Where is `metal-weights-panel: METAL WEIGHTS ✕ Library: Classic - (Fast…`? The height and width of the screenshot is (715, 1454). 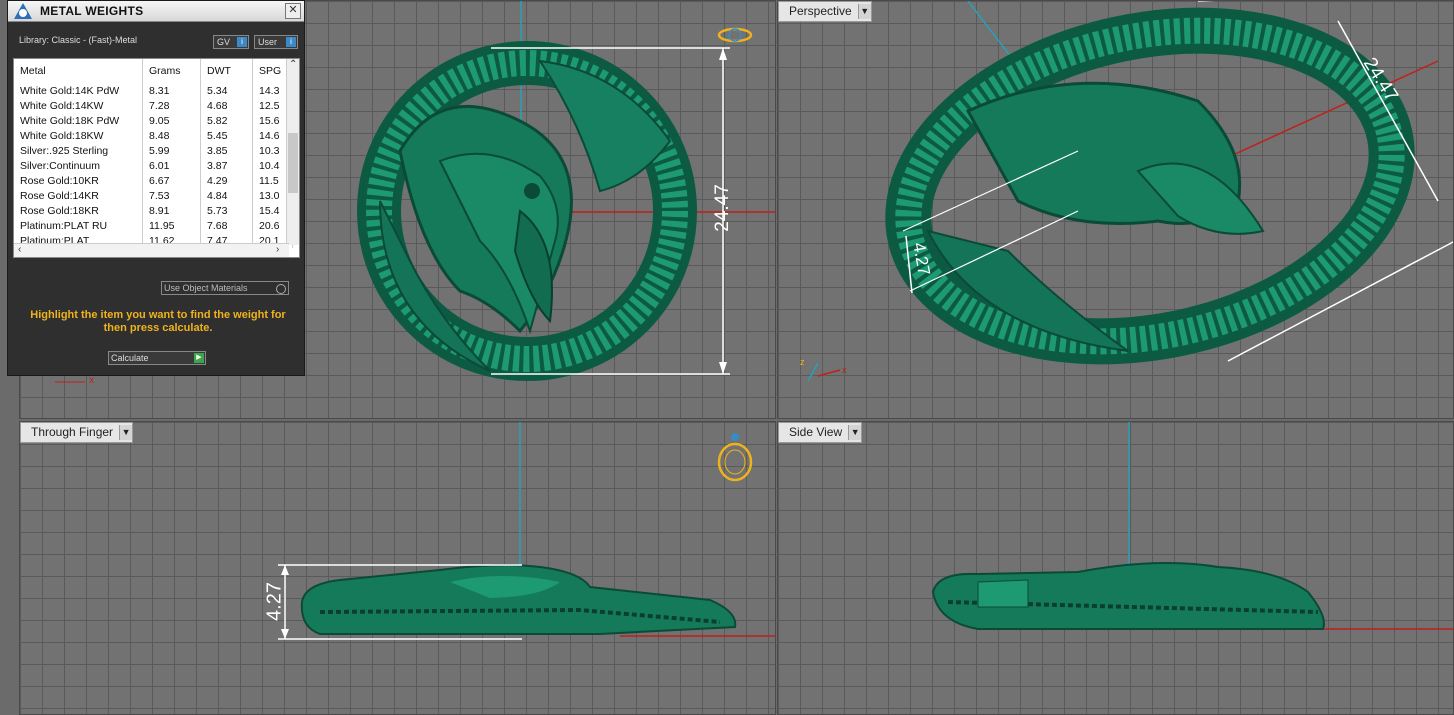 metal-weights-panel: METAL WEIGHTS ✕ Library: Classic - (Fast… is located at coordinates (156, 188).